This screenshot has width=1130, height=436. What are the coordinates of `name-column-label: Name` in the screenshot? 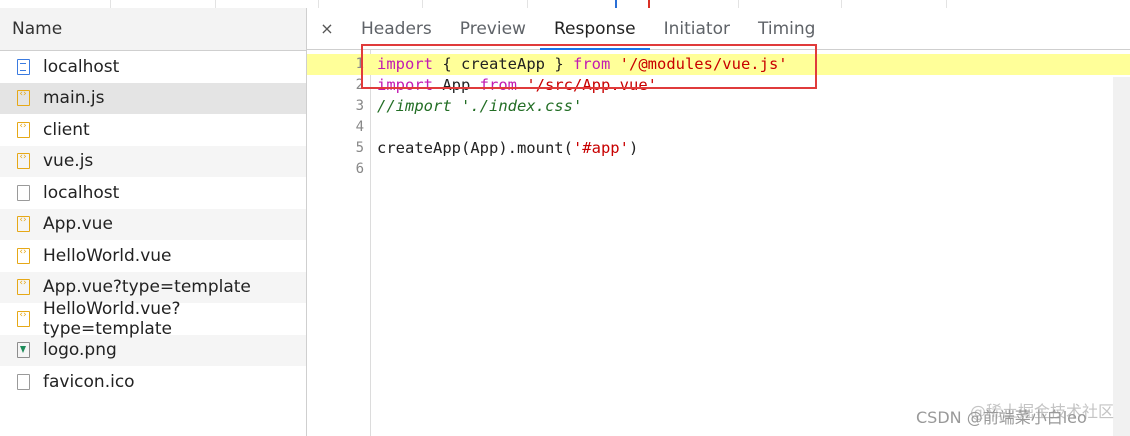 It's located at (37, 29).